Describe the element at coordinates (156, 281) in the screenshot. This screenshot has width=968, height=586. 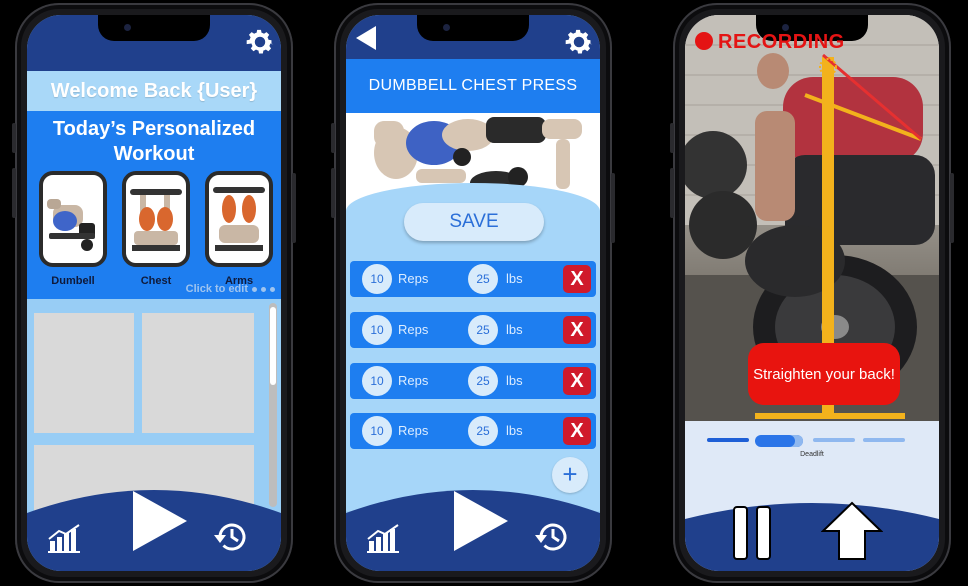
I see `exercise-label: Chest` at that location.